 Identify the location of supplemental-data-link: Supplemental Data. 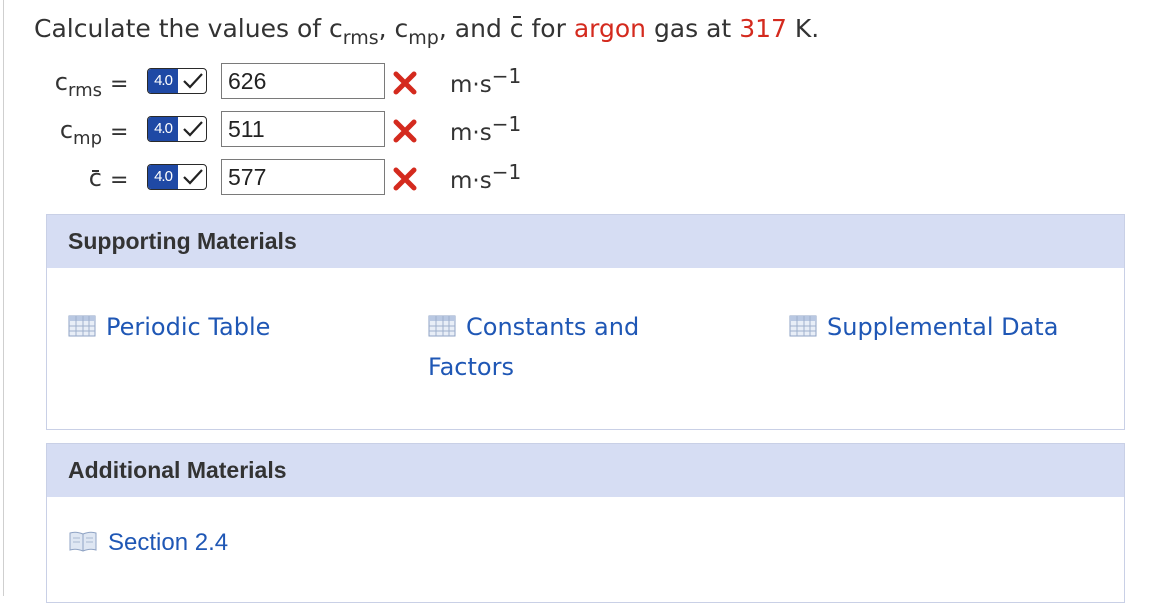
(923, 327).